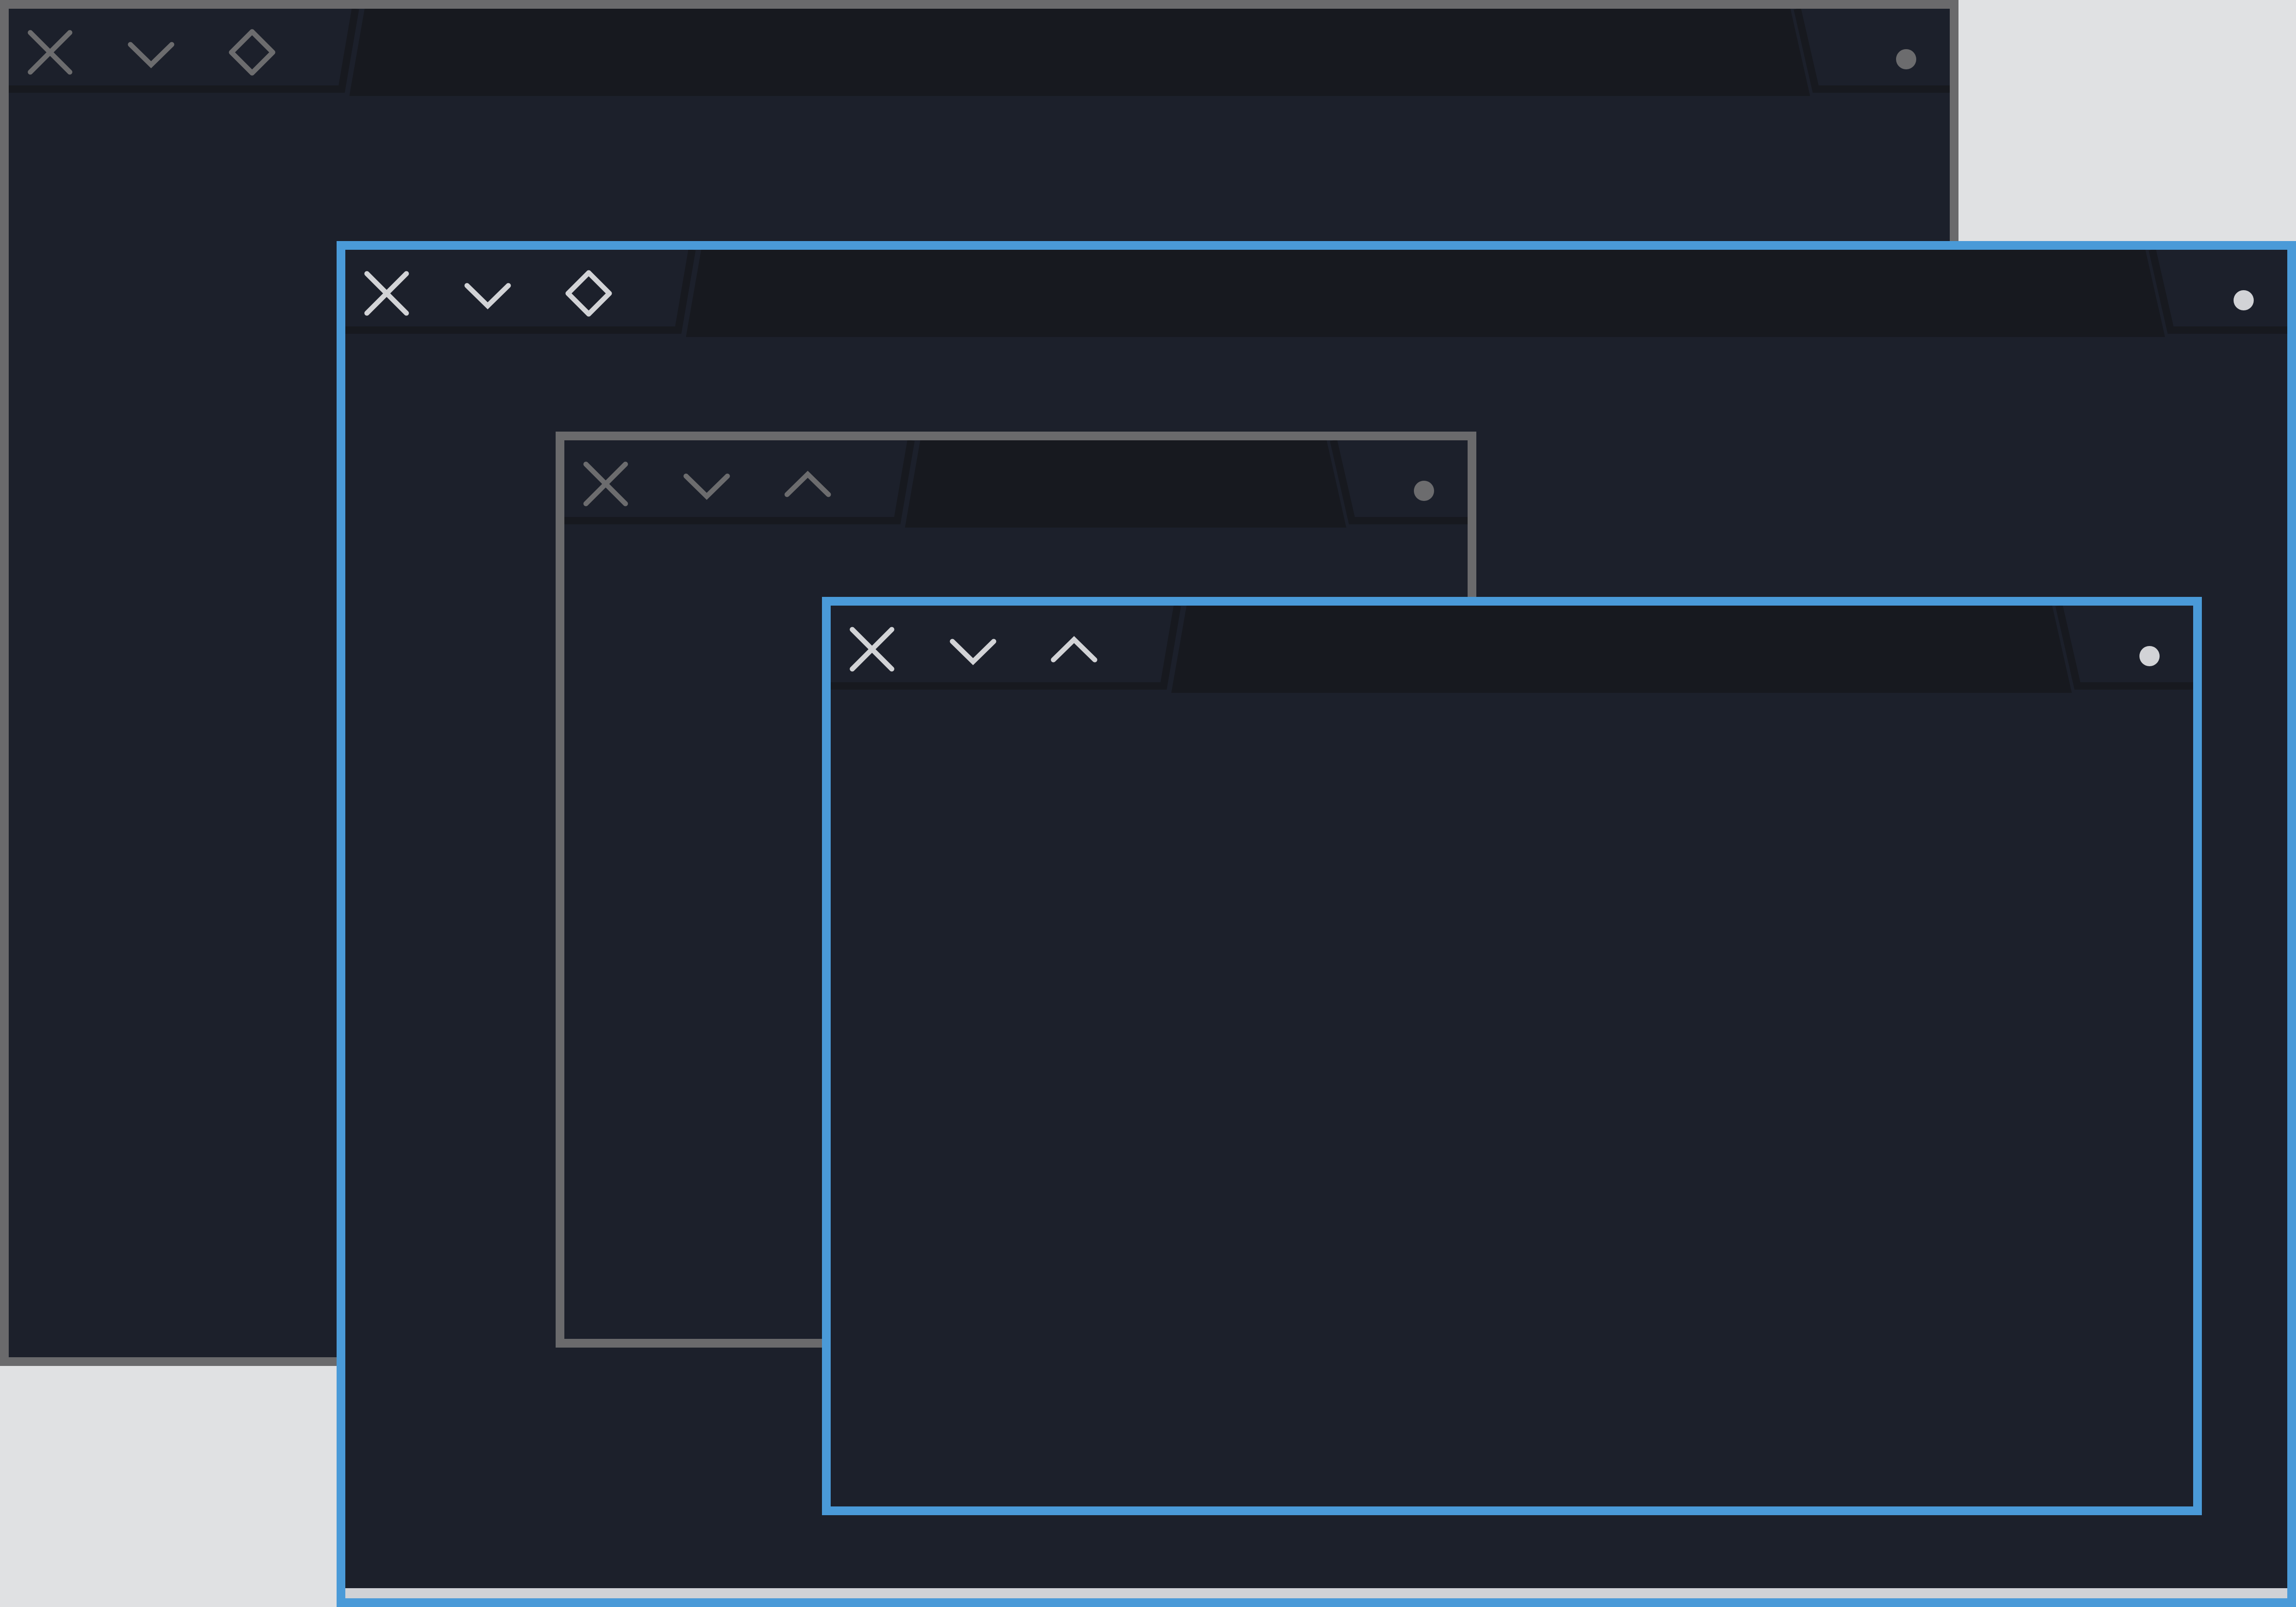  I want to click on bottom-strip, so click(1316, 1593).